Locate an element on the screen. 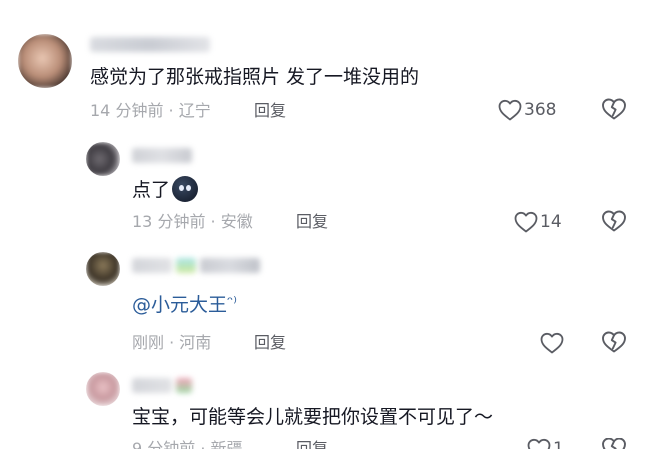 The width and height of the screenshot is (650, 449). like-count: 368 is located at coordinates (540, 110).